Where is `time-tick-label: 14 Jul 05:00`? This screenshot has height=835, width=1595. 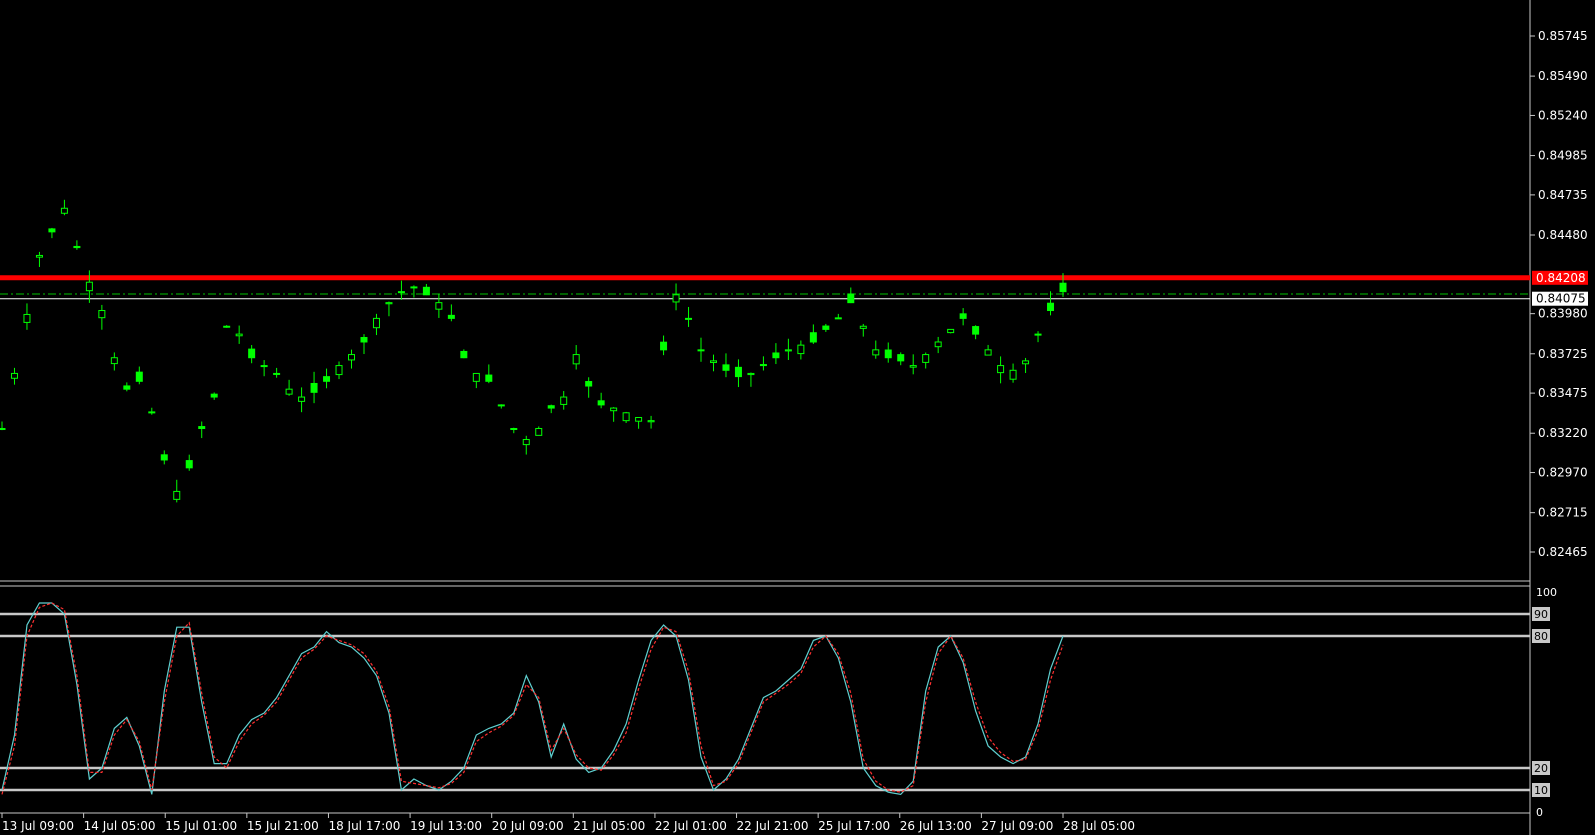 time-tick-label: 14 Jul 05:00 is located at coordinates (120, 826).